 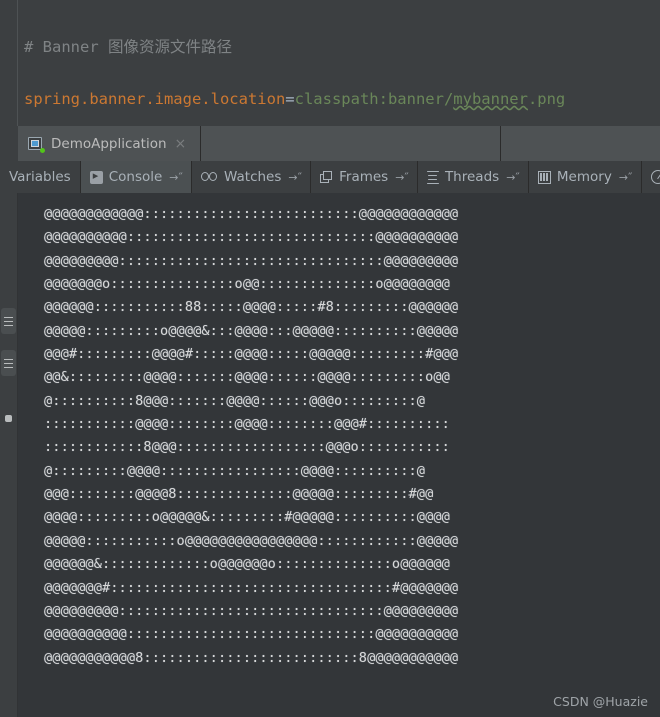 I want to click on memory-icon, so click(x=544, y=177).